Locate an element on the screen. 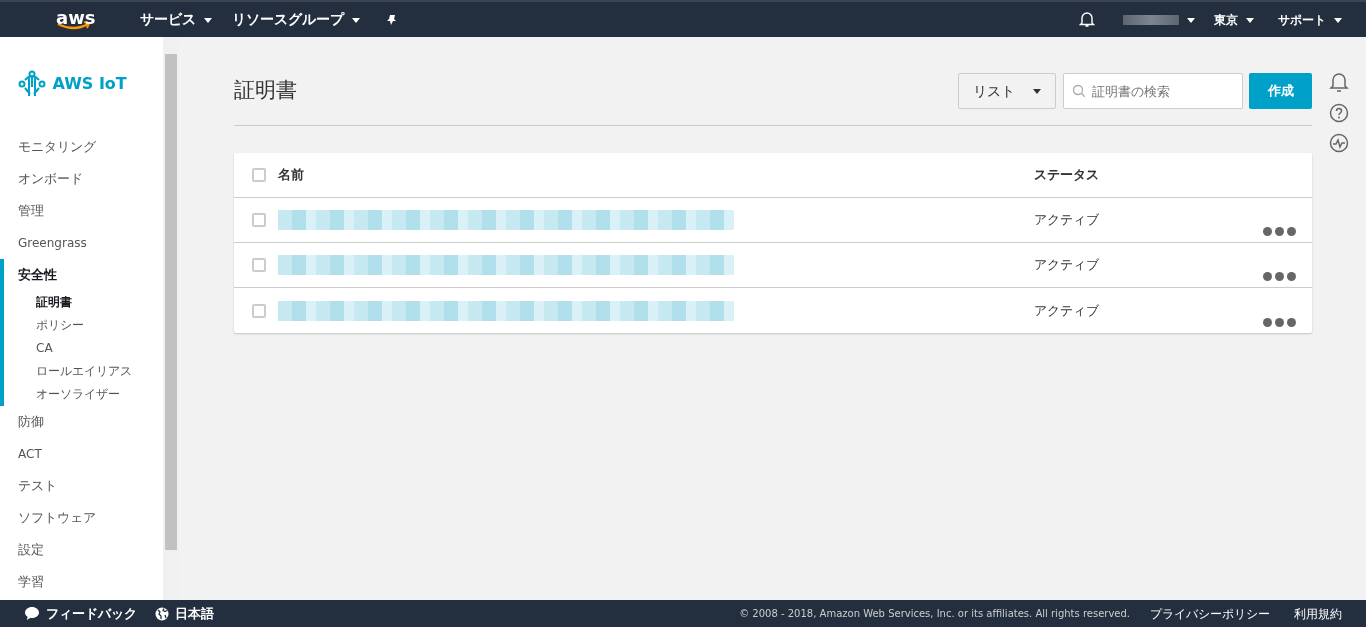 This screenshot has height=627, width=1366. footer-link: プライバシーポリシー is located at coordinates (1210, 613).